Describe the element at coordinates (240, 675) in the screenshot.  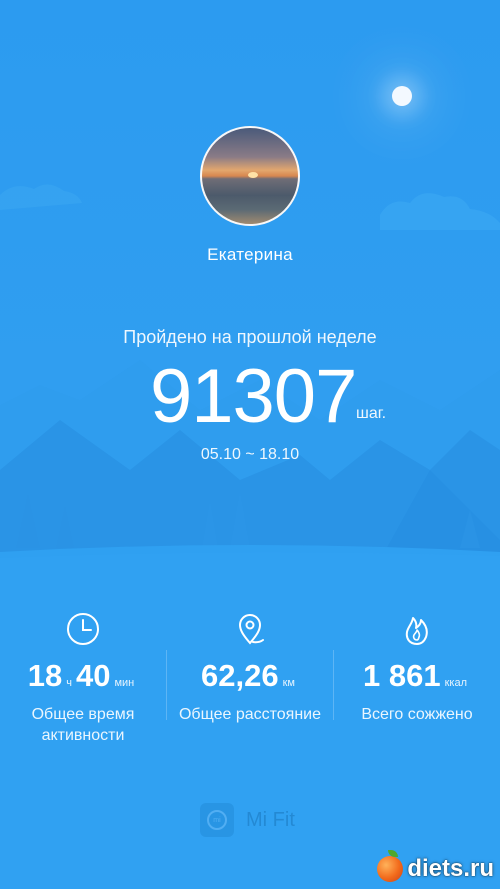
I see `distance-value: 62,26` at that location.